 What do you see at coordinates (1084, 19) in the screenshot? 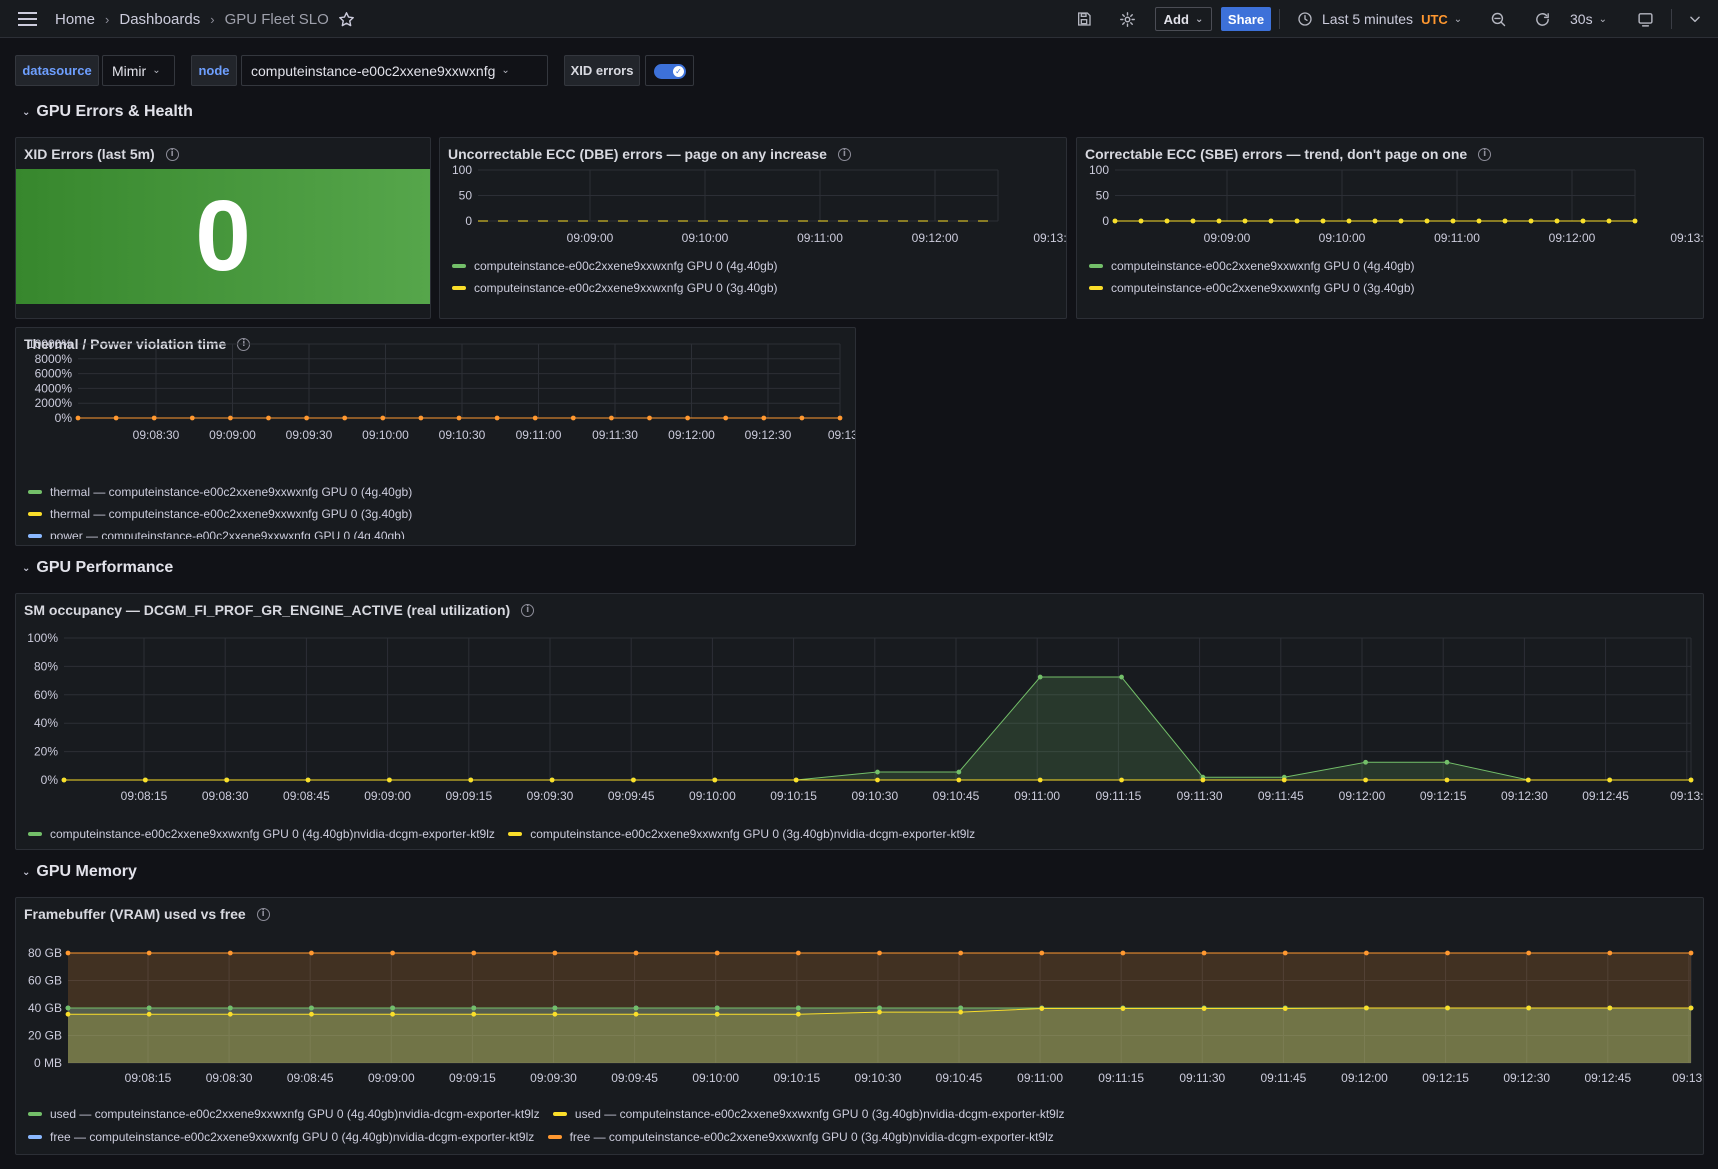
I see `save-icon` at bounding box center [1084, 19].